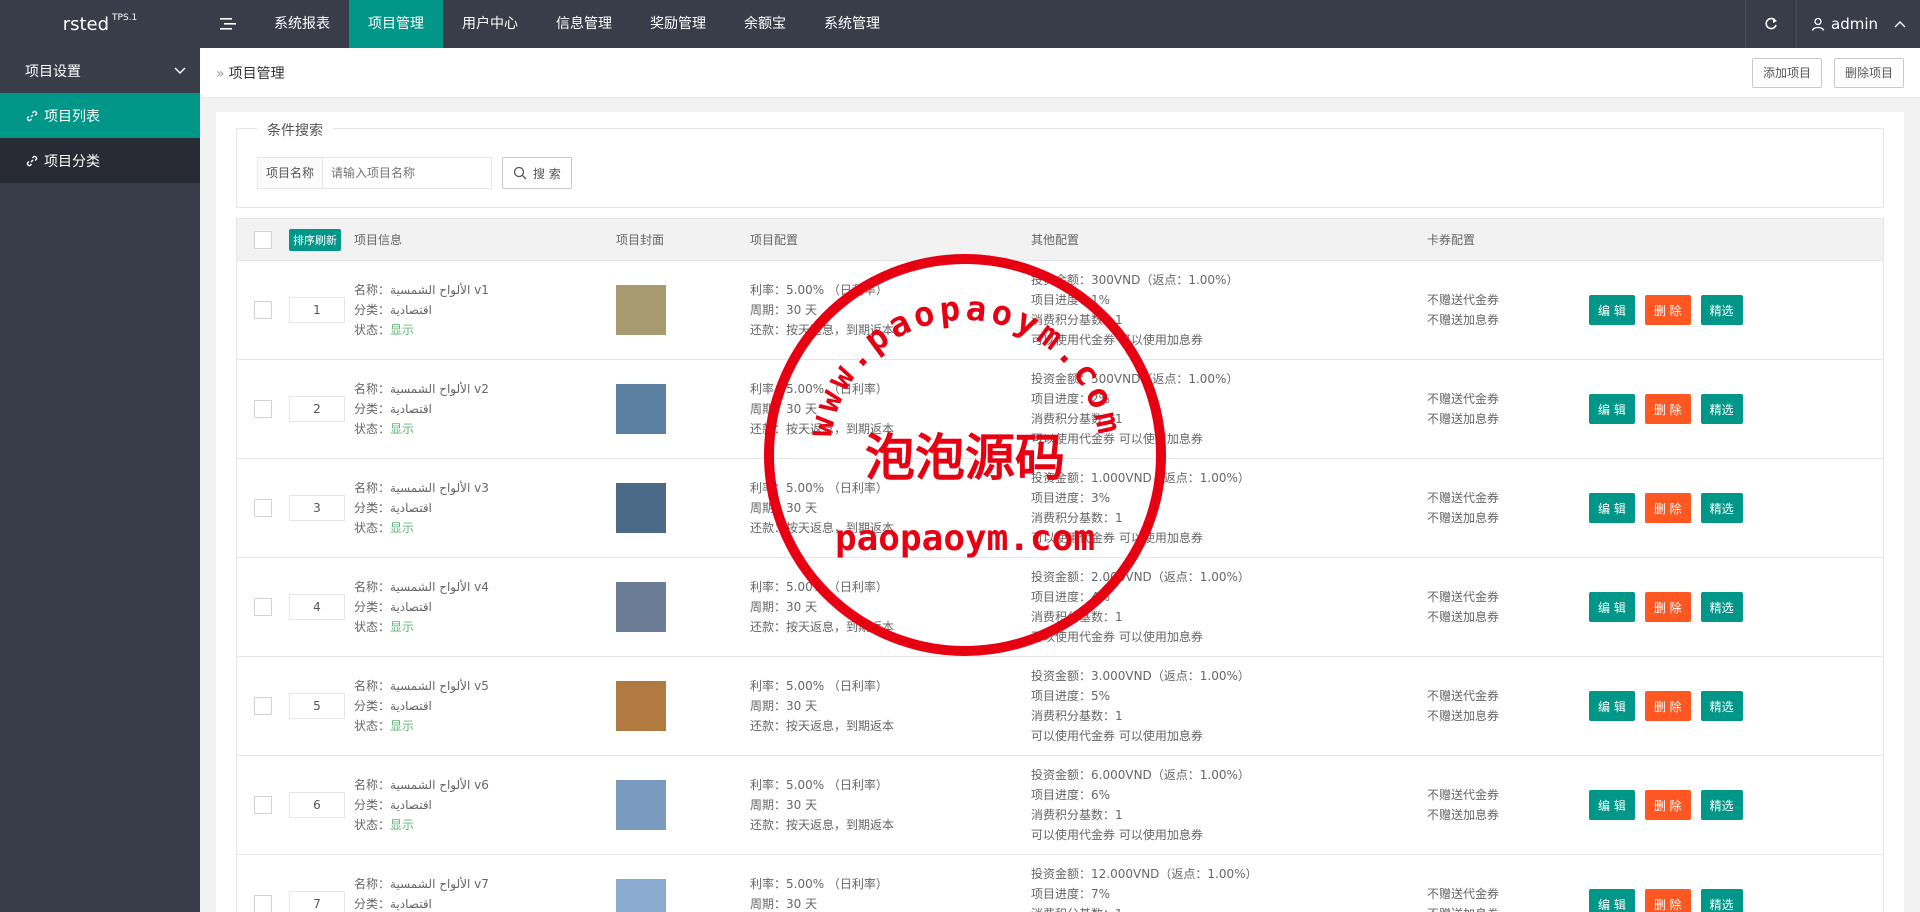 Image resolution: width=1920 pixels, height=912 pixels. Describe the element at coordinates (520, 173) in the screenshot. I see `search-icon` at that location.